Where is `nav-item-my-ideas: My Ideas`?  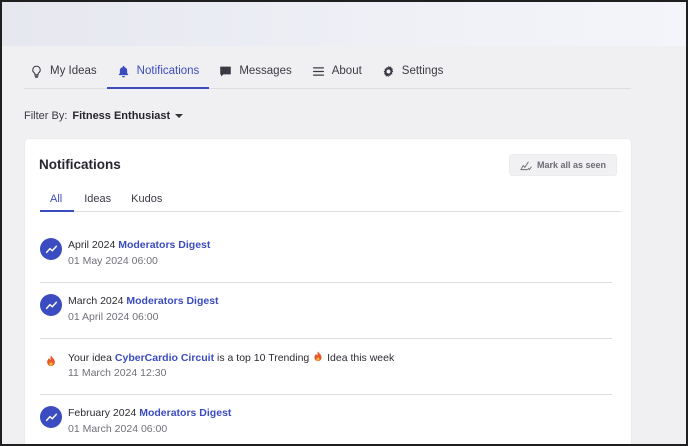 nav-item-my-ideas: My Ideas is located at coordinates (65, 71).